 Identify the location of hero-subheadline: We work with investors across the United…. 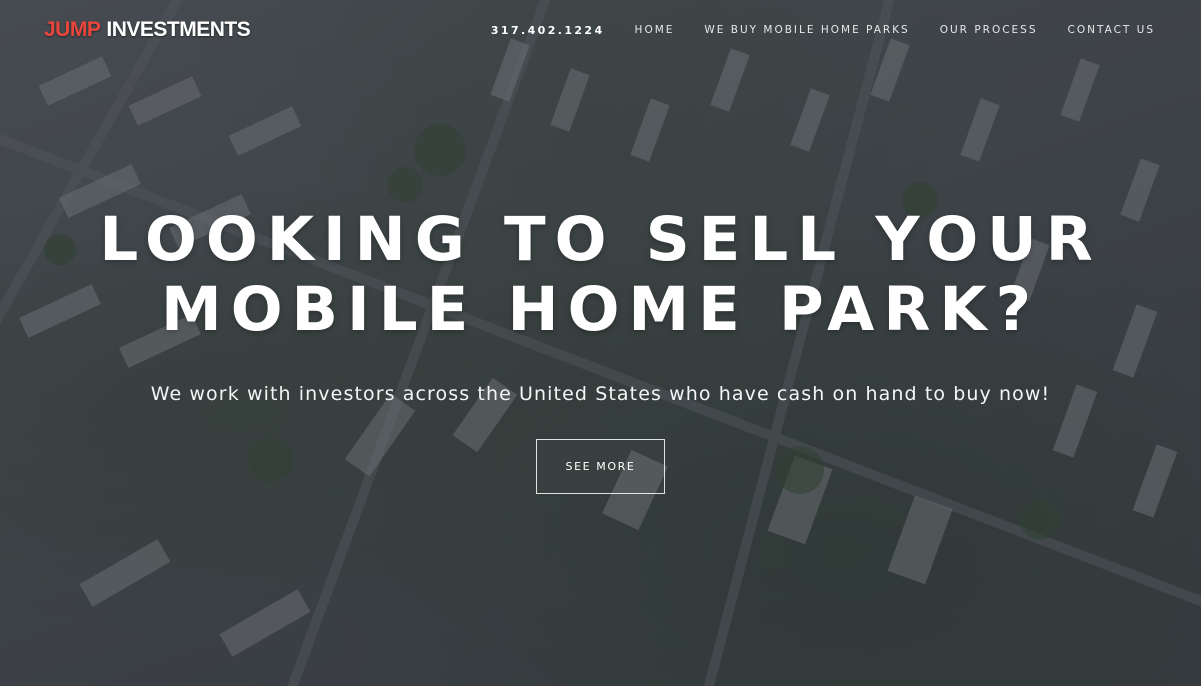
(600, 394).